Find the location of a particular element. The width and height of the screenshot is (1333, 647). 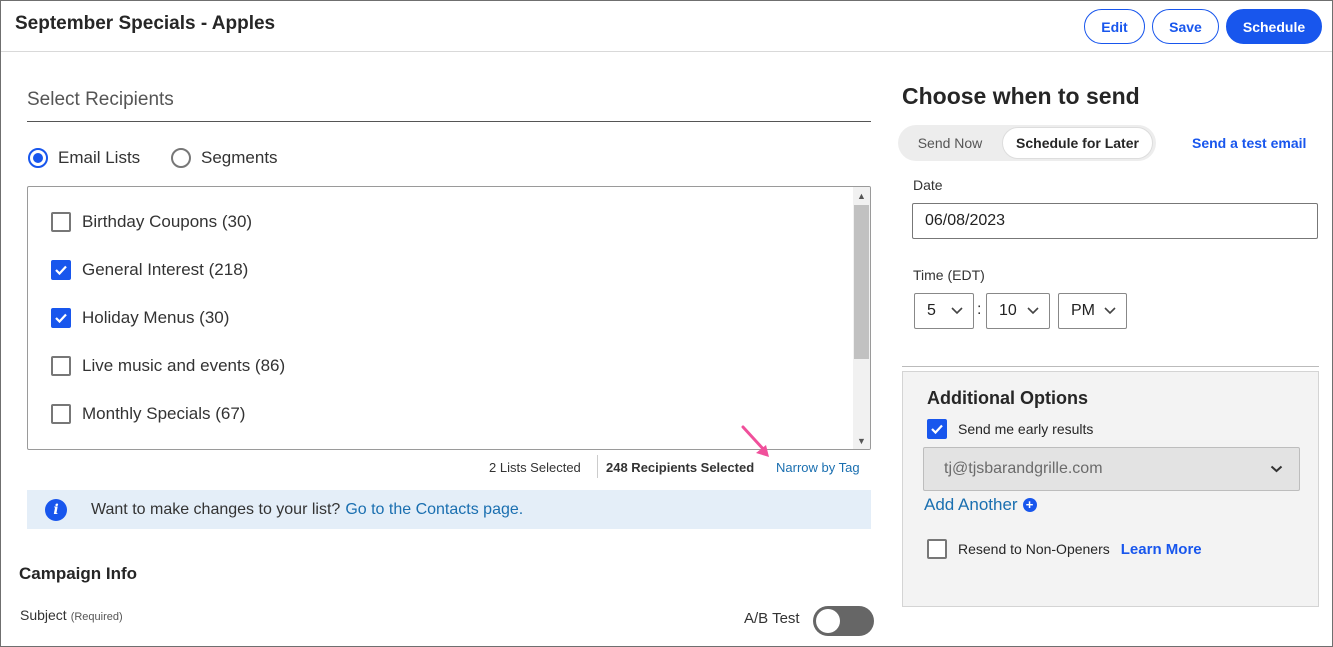

list-item-birthday-coupons: Birthday Coupons (30) is located at coordinates (151, 222).